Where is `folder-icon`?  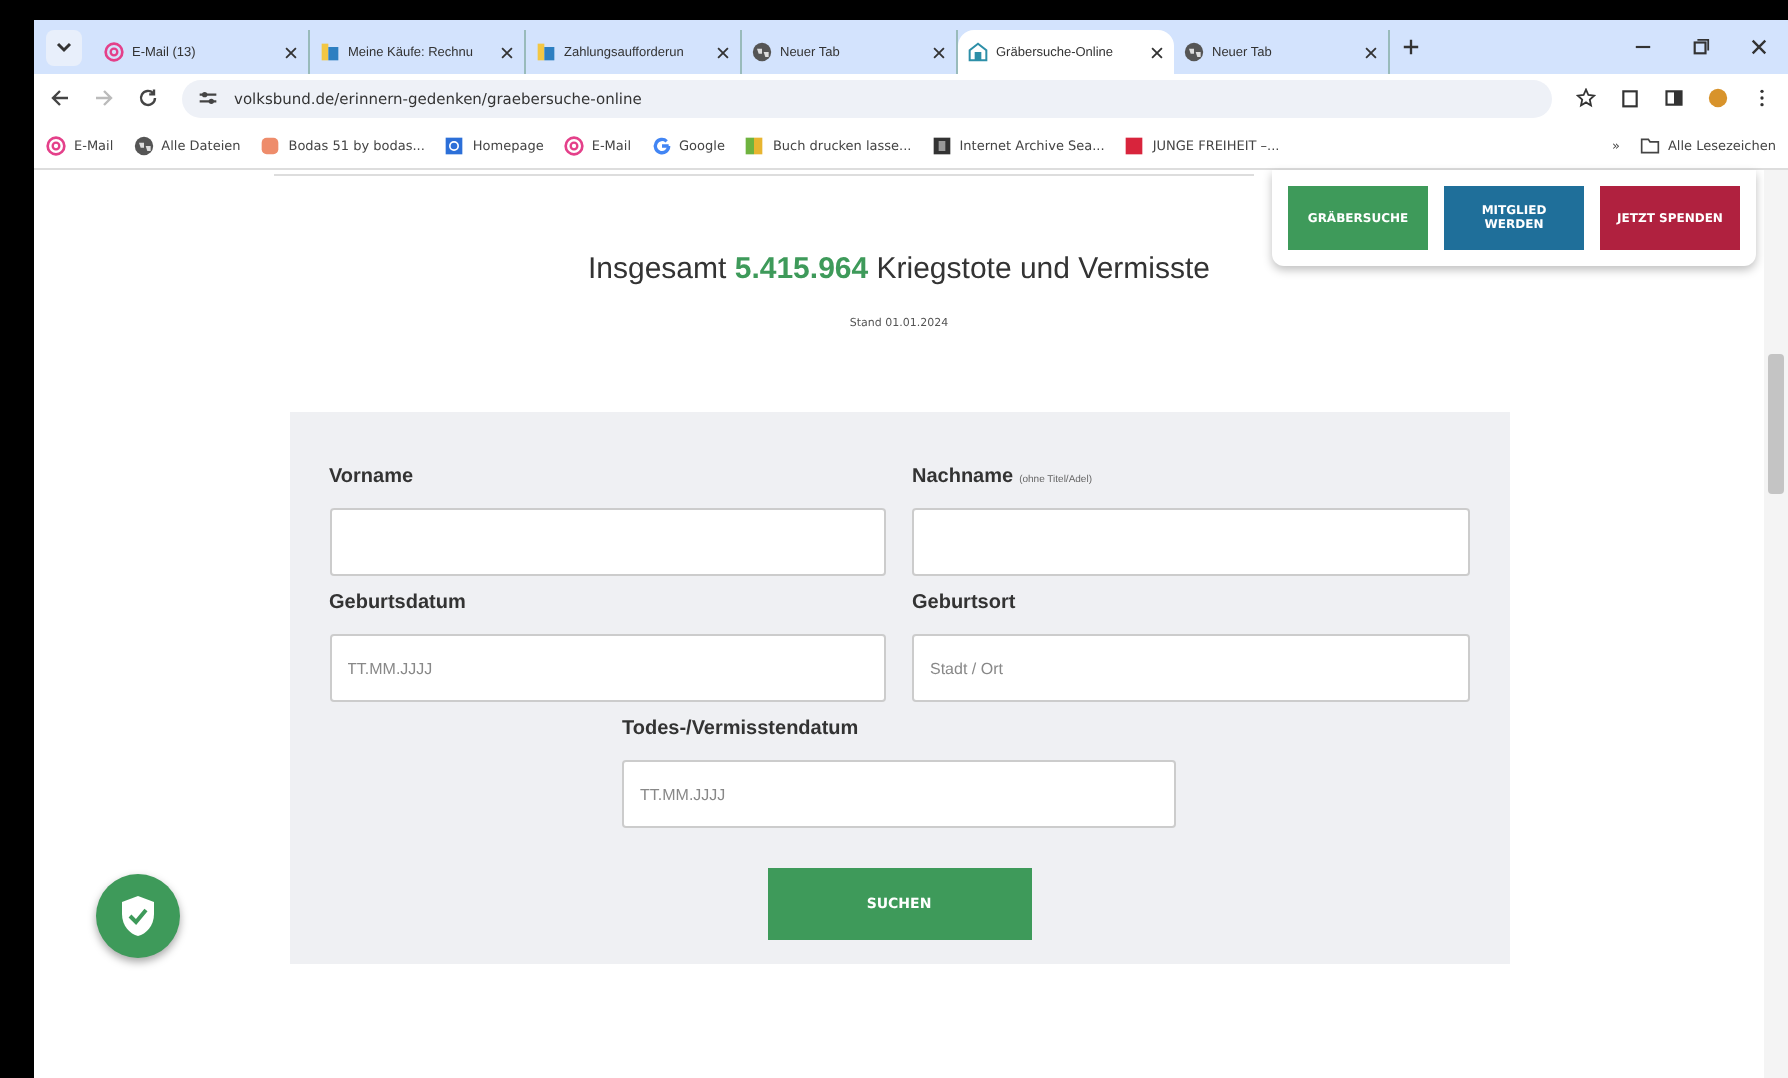
folder-icon is located at coordinates (1649, 145).